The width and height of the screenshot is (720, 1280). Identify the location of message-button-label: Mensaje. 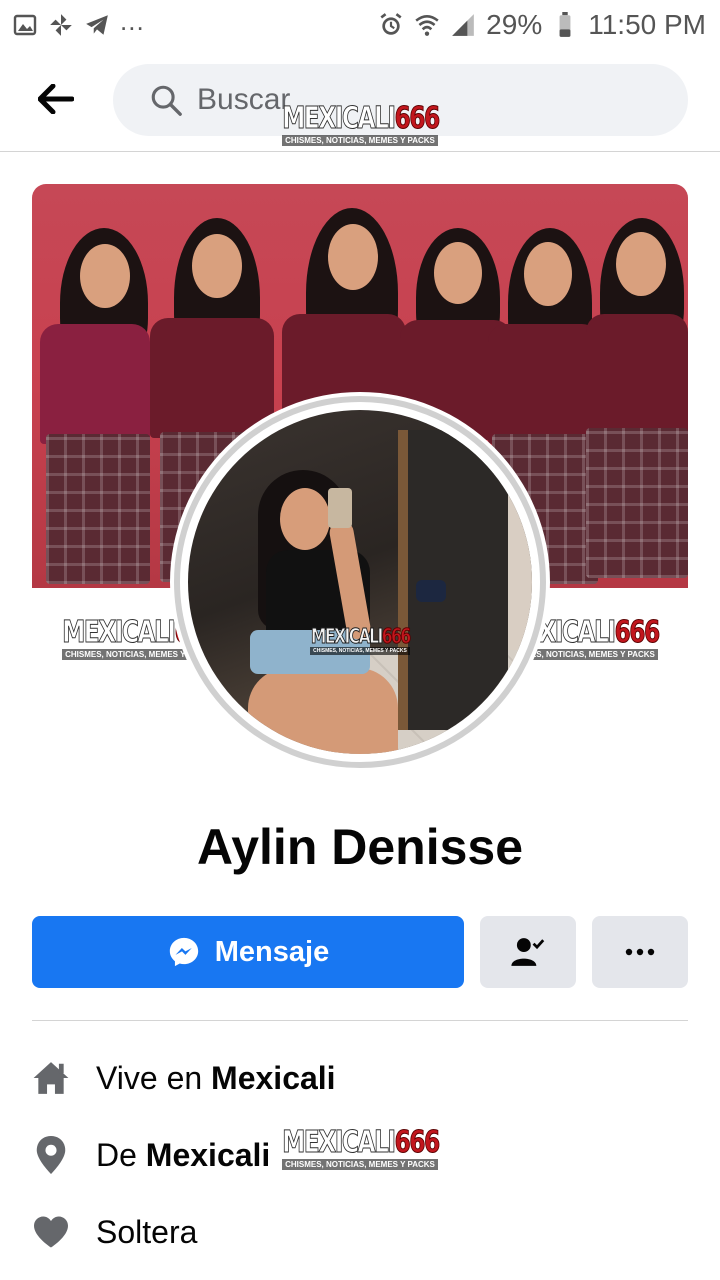
(272, 951).